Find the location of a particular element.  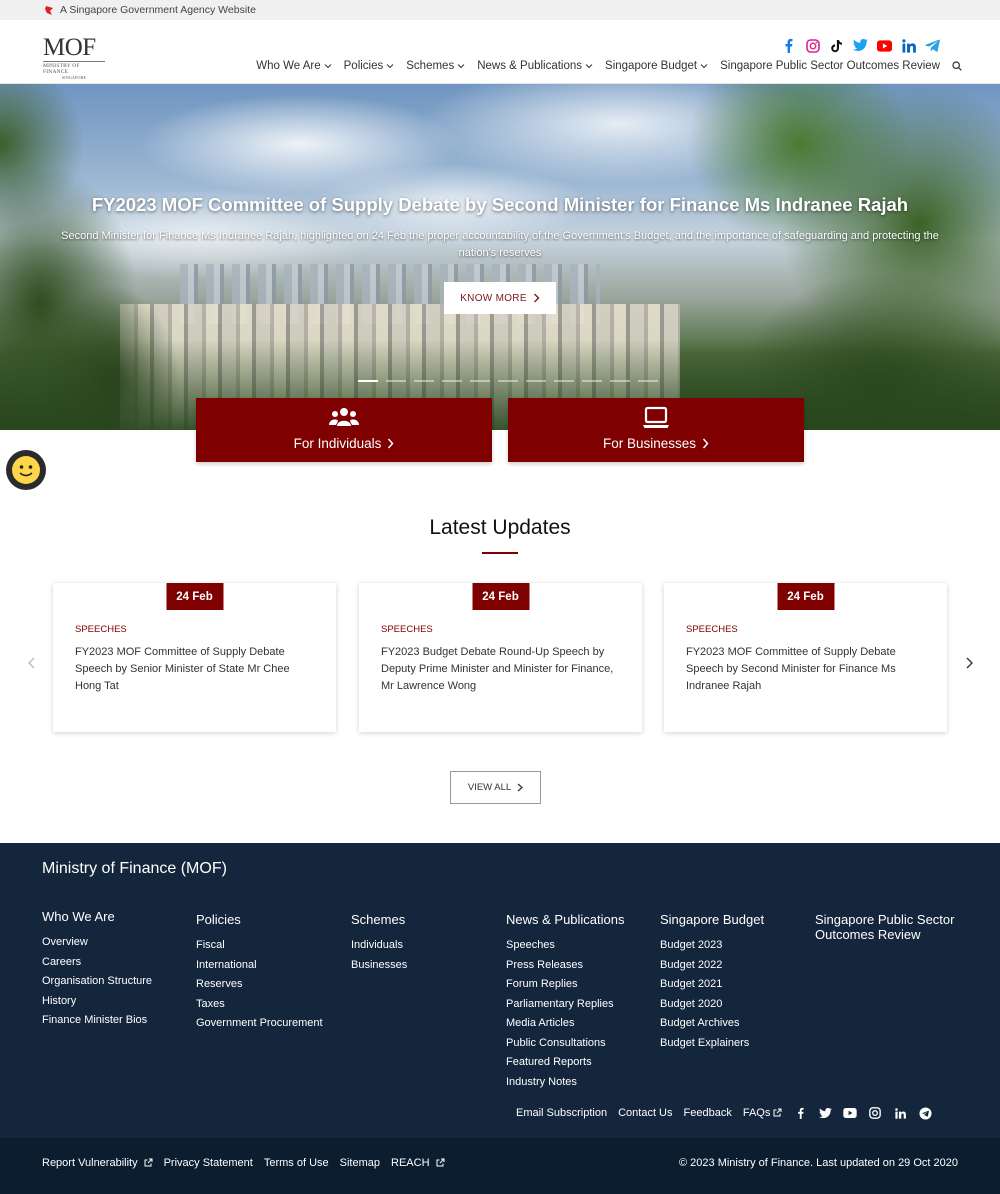

nav-policies: Policies is located at coordinates (369, 66).